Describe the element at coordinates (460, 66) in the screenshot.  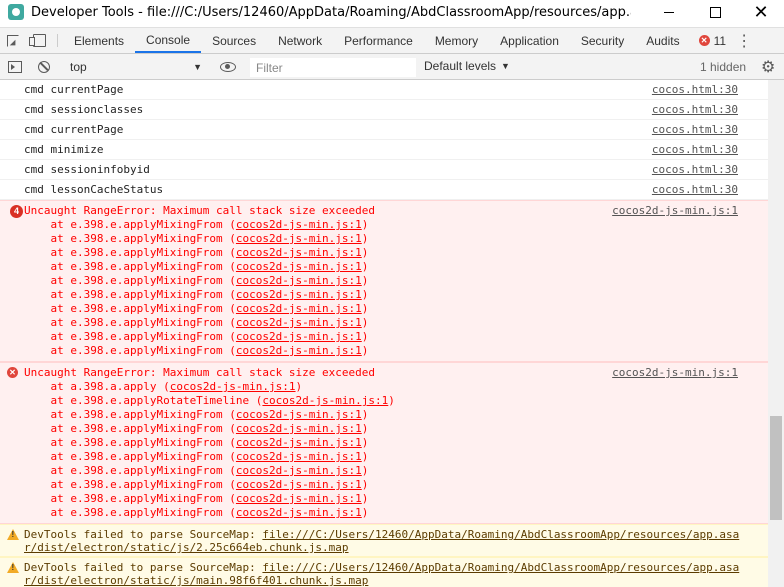
I see `log-levels-label: Default levels` at that location.